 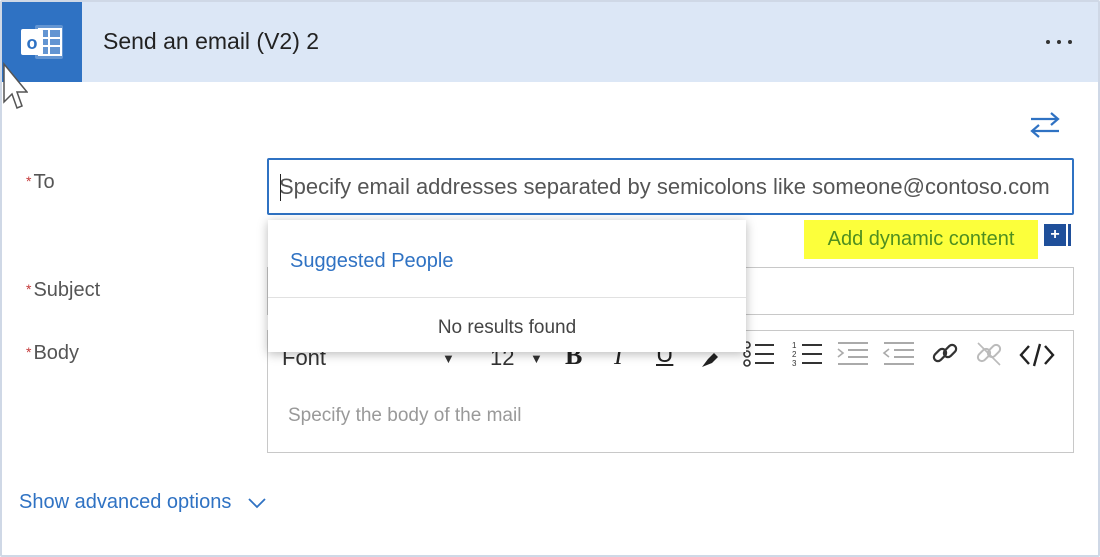 I want to click on svg-text: o, so click(x=32, y=43).